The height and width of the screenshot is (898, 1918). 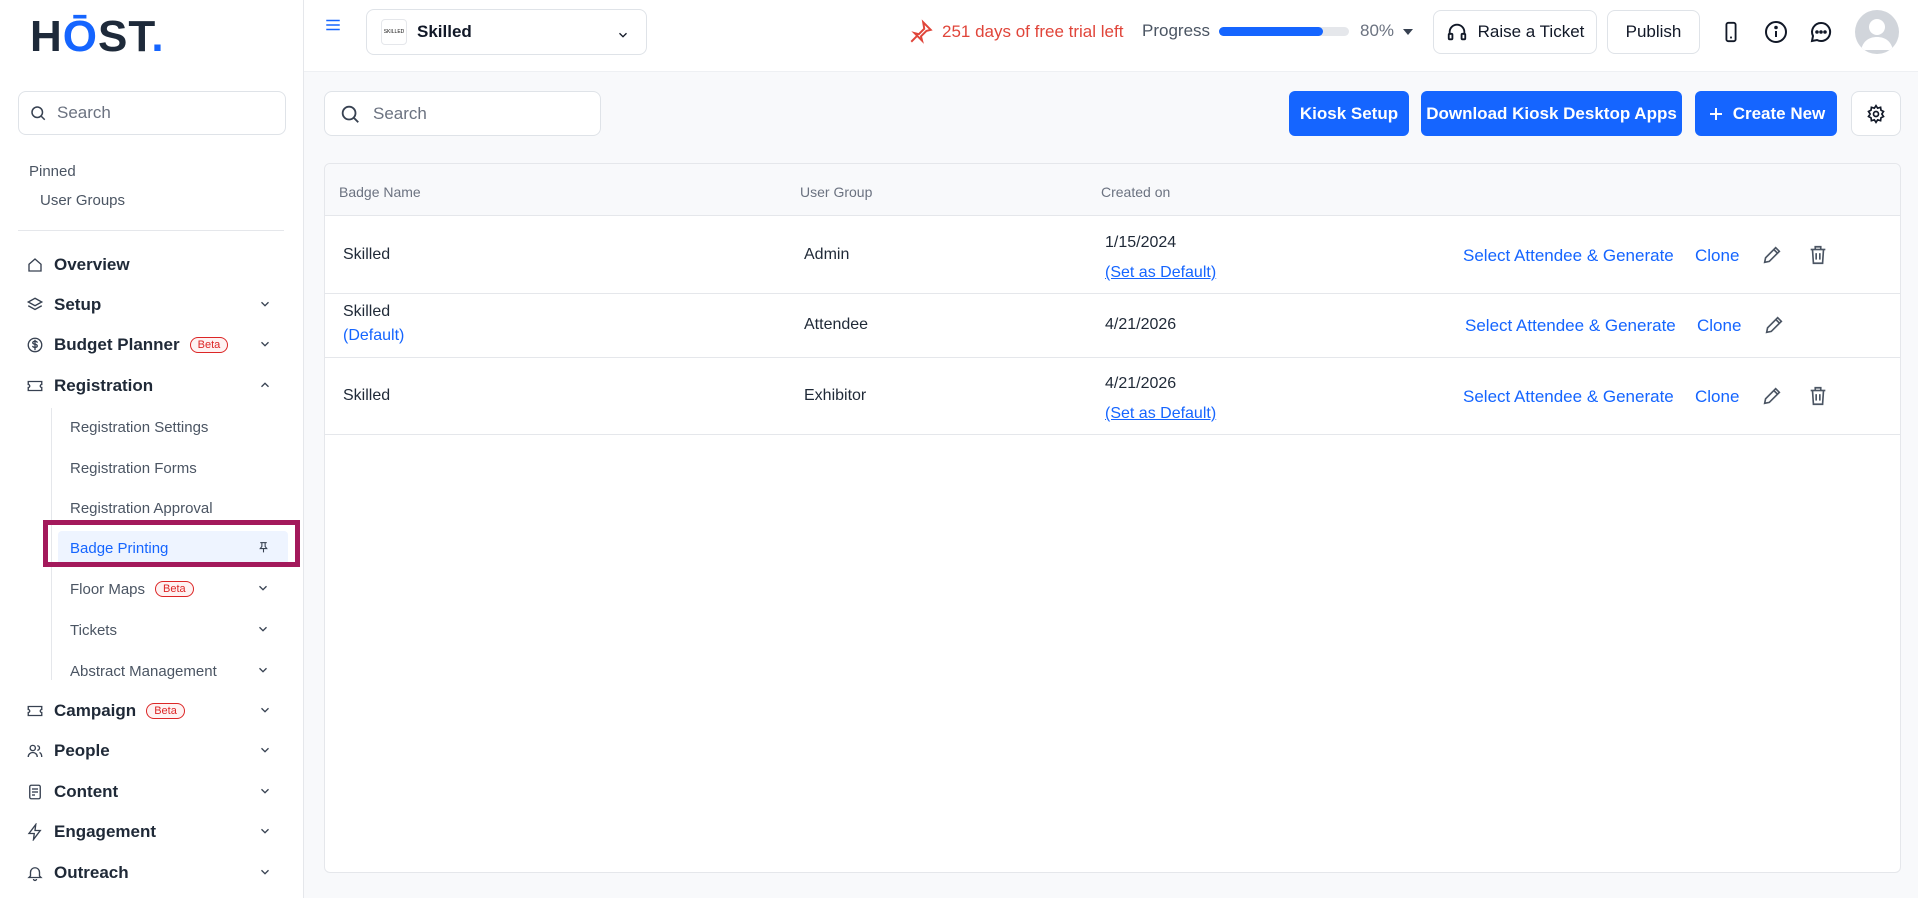 I want to click on progress-percent: 80%, so click(x=1377, y=30).